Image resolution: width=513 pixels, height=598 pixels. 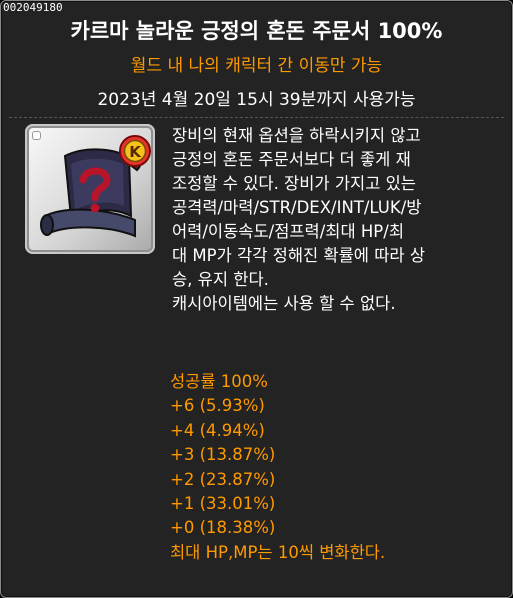 What do you see at coordinates (220, 279) in the screenshot?
I see `description-line: 승, 유지 한다.` at bounding box center [220, 279].